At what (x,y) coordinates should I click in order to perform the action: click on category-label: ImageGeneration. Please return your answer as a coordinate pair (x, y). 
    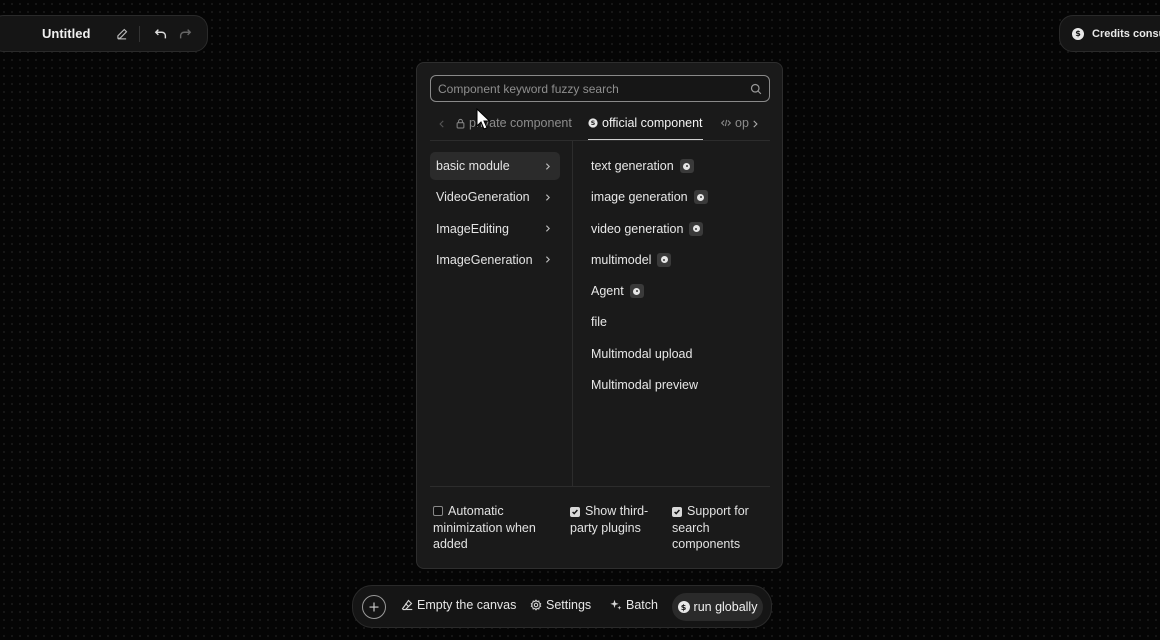
    Looking at the image, I should click on (484, 259).